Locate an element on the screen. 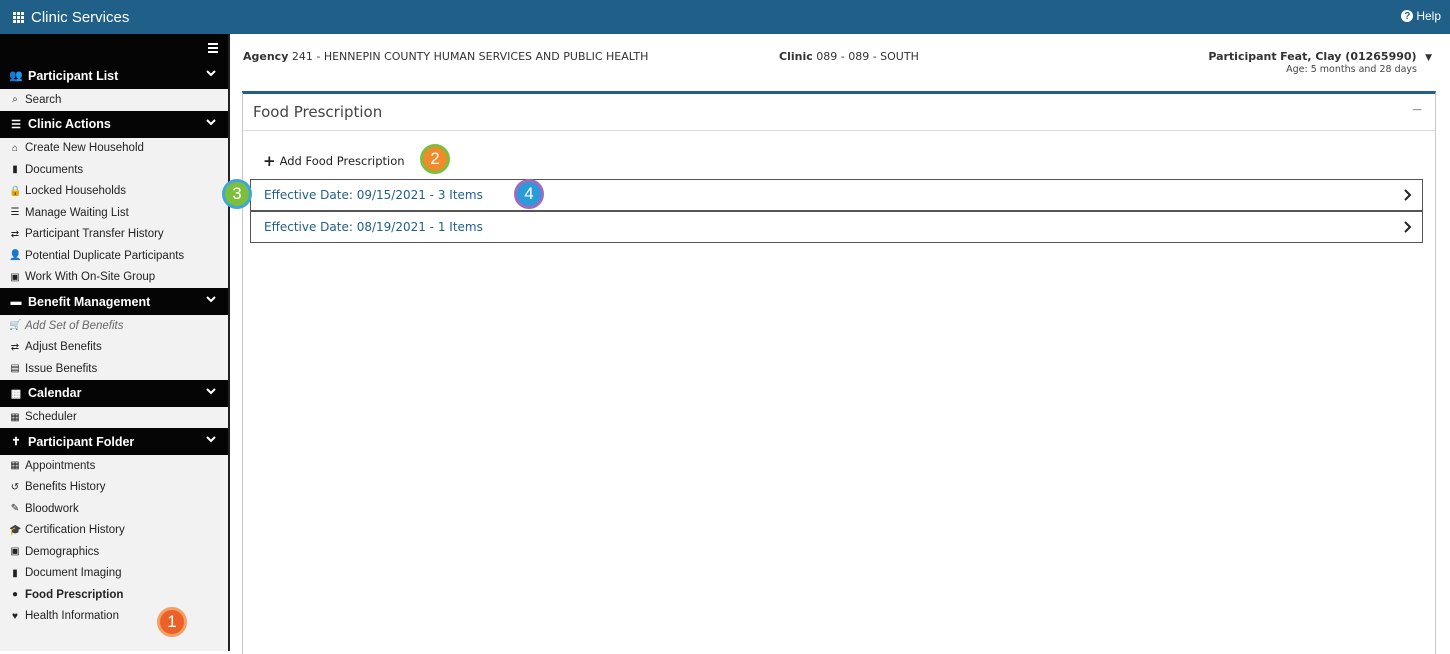 The width and height of the screenshot is (1450, 654). callout-badge-3: 3 is located at coordinates (237, 194).